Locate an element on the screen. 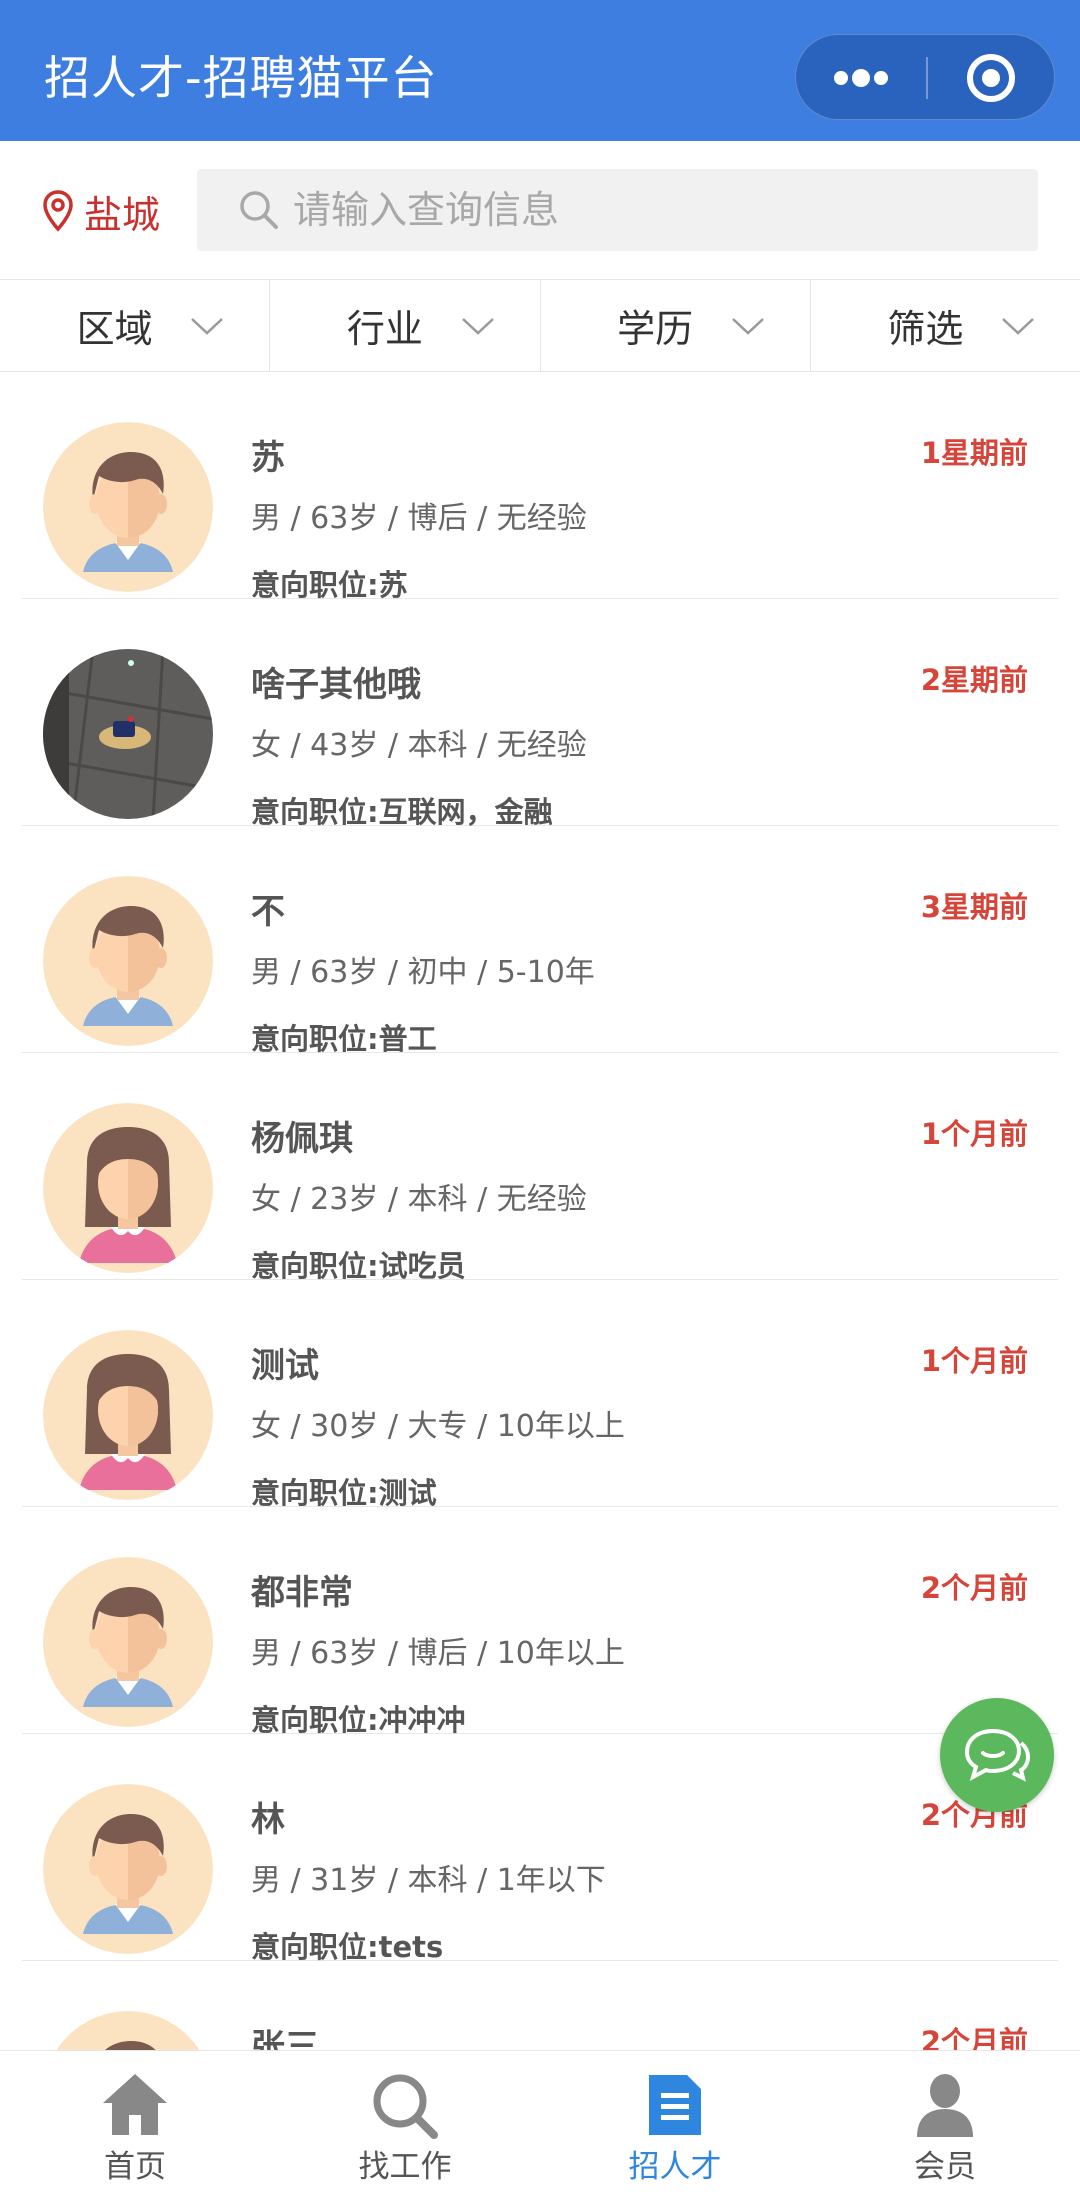 The height and width of the screenshot is (2198, 1080). city-selector: 盐城 is located at coordinates (101, 212).